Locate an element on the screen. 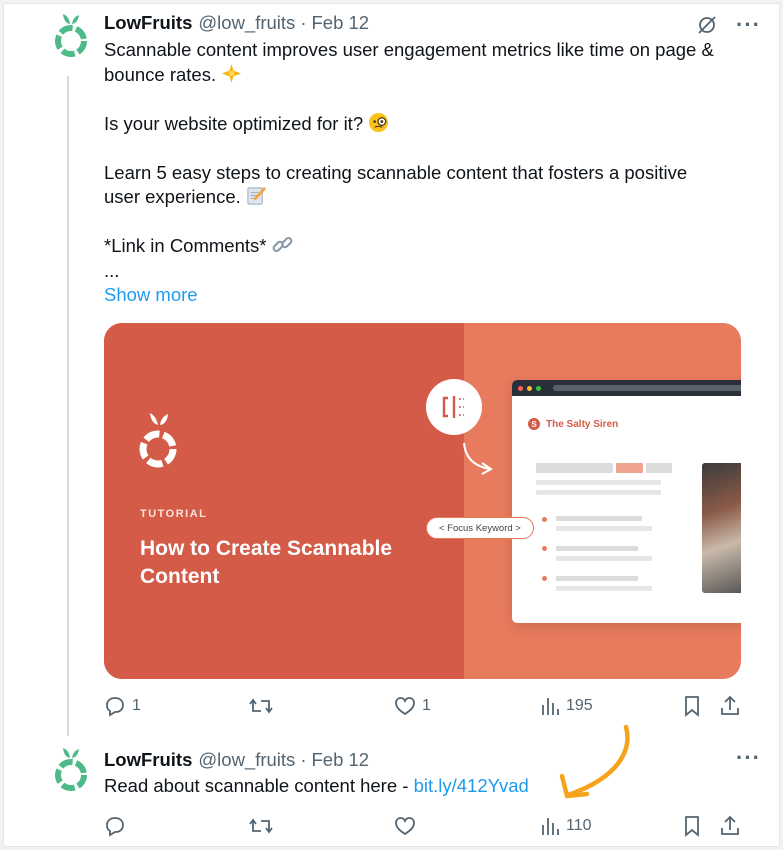  reply-button: 1 is located at coordinates (122, 706).